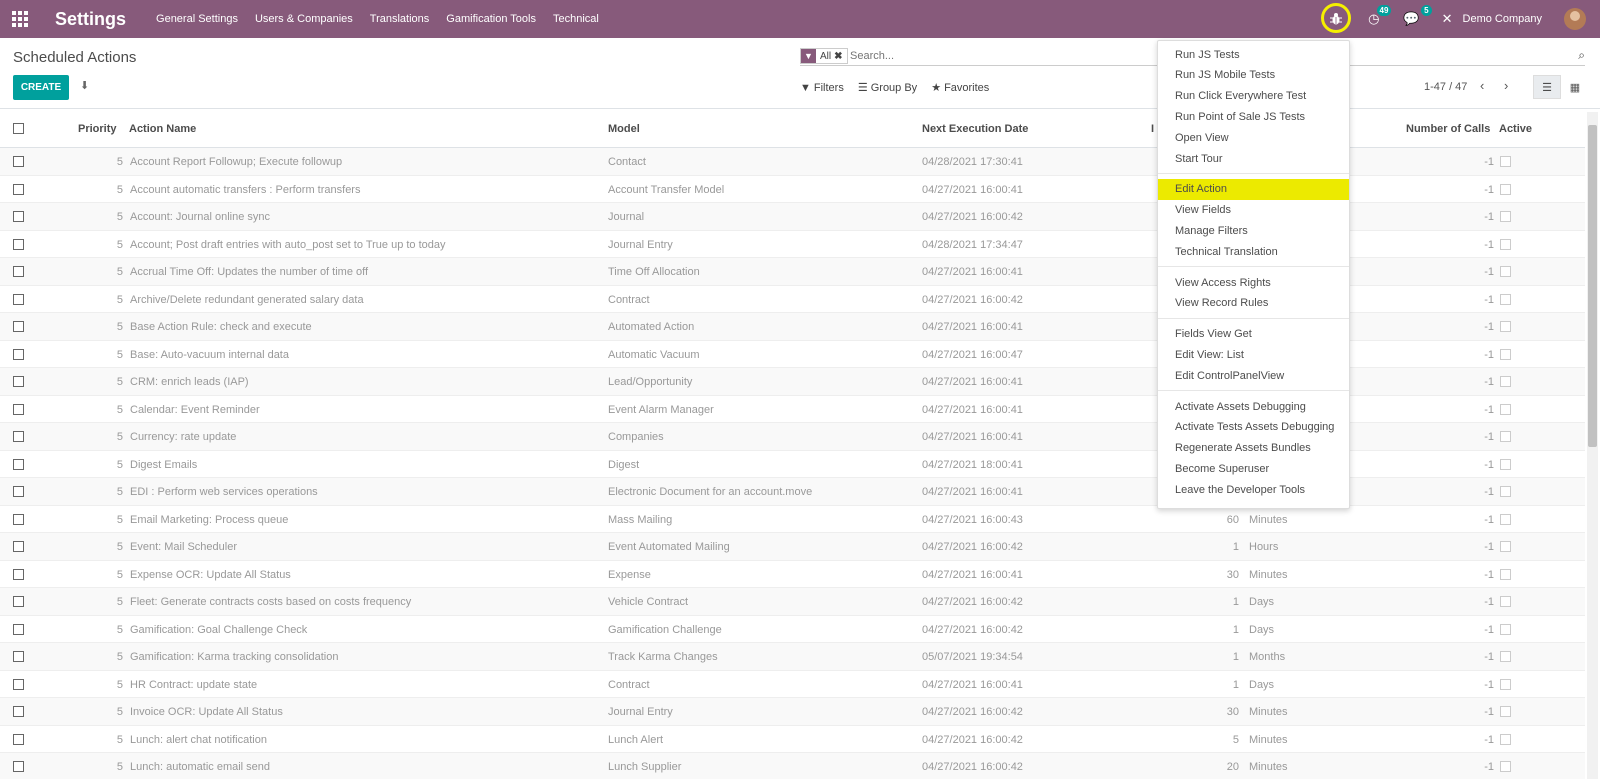 This screenshot has width=1600, height=779. I want to click on company-switcher: Demo Company, so click(1502, 19).